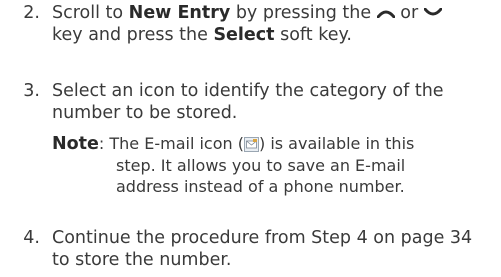 This screenshot has height=277, width=501. What do you see at coordinates (145, 113) in the screenshot?
I see `step-line: number to be stored.` at bounding box center [145, 113].